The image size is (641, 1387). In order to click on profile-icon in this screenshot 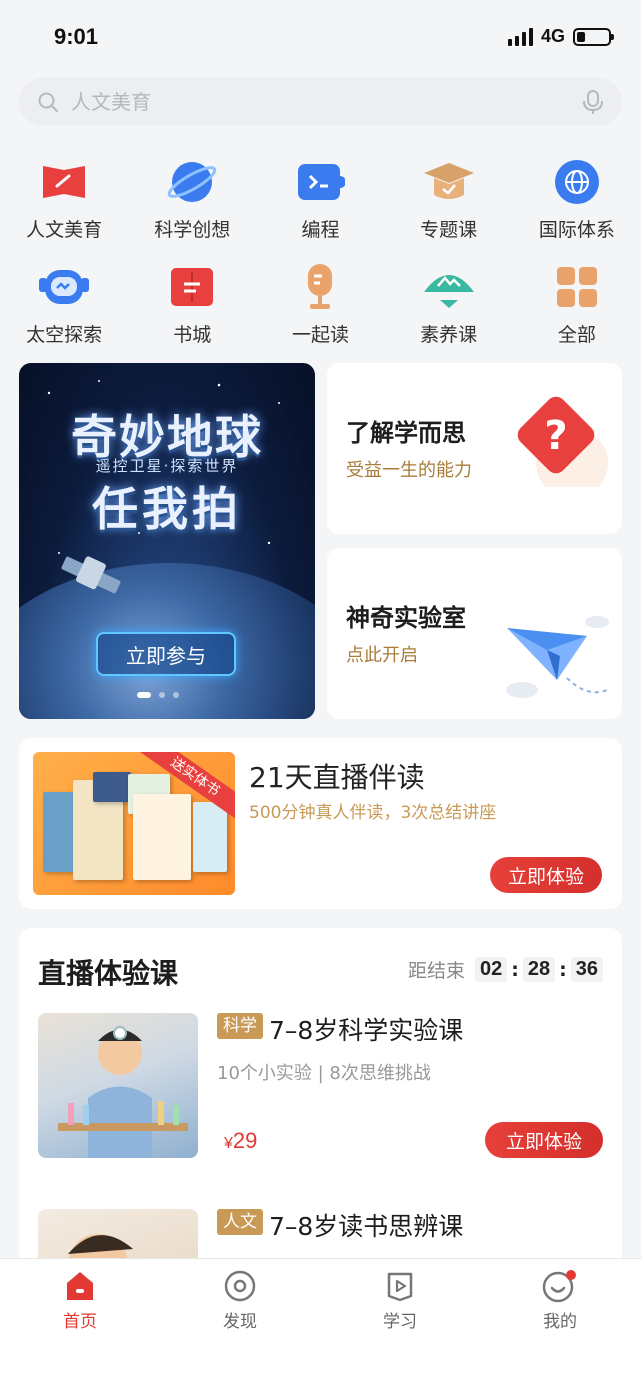, I will do `click(559, 1286)`.